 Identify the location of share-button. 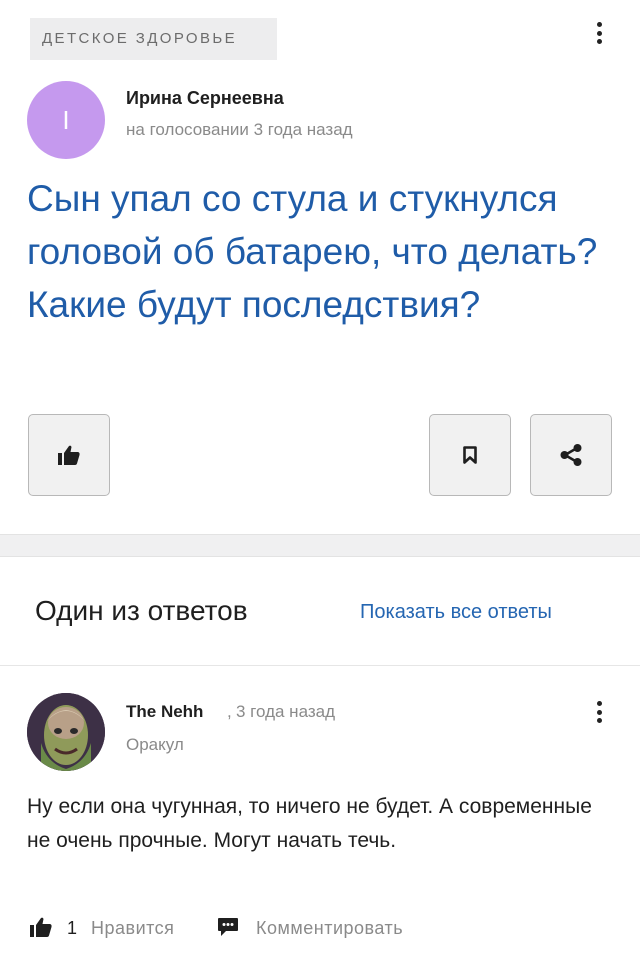
(571, 455).